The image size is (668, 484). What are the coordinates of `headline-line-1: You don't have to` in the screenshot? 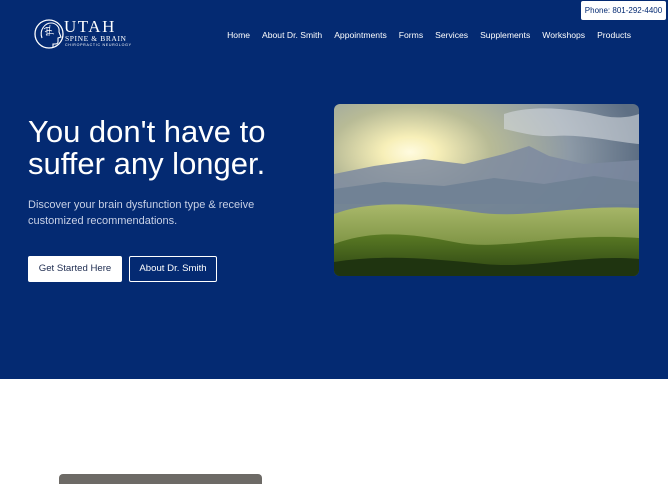 It's located at (147, 131).